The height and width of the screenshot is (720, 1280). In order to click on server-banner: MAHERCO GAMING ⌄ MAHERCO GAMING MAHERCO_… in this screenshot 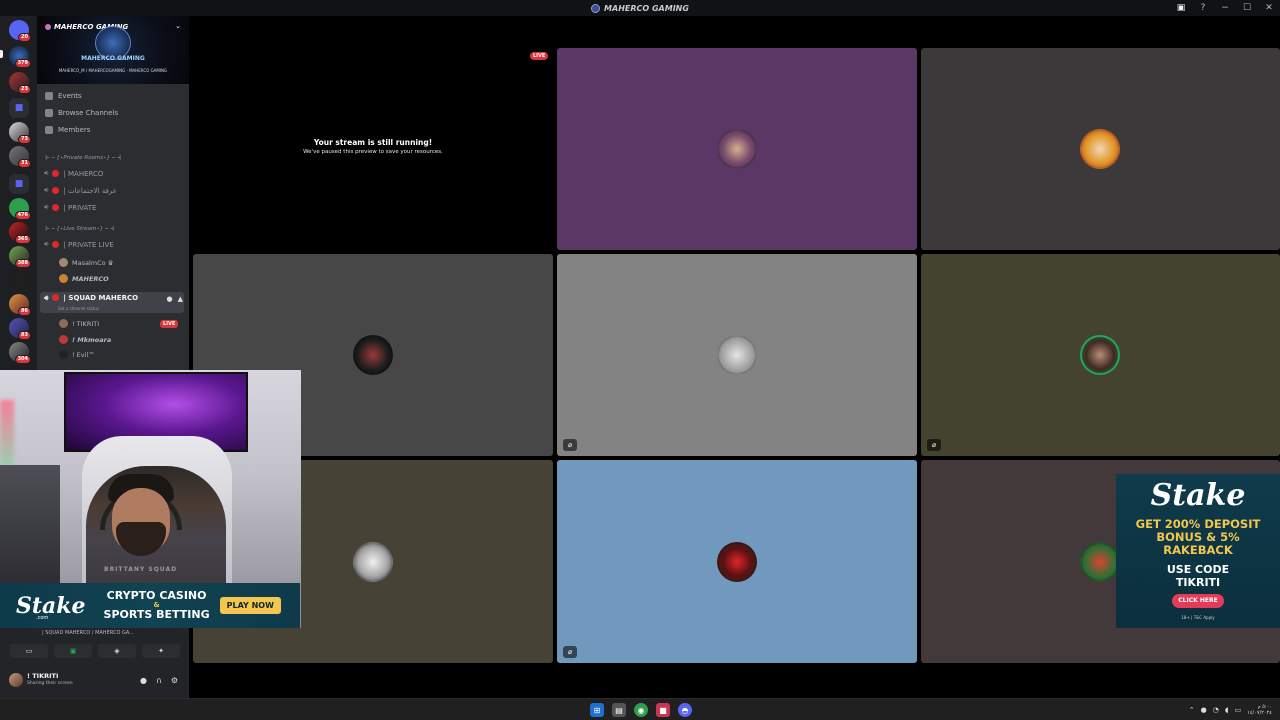, I will do `click(113, 50)`.